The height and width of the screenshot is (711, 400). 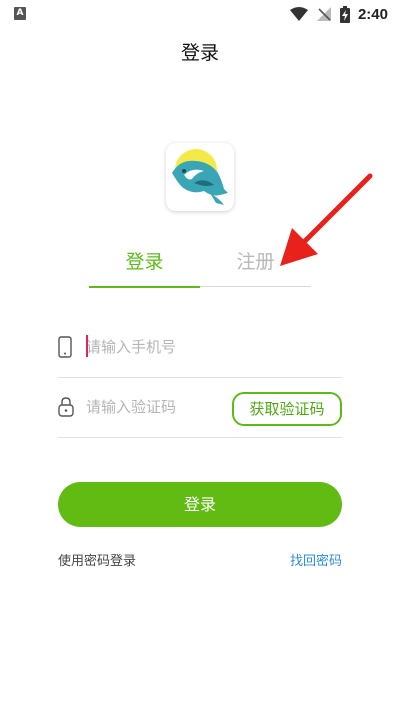 What do you see at coordinates (298, 14) in the screenshot?
I see `wifi-icon` at bounding box center [298, 14].